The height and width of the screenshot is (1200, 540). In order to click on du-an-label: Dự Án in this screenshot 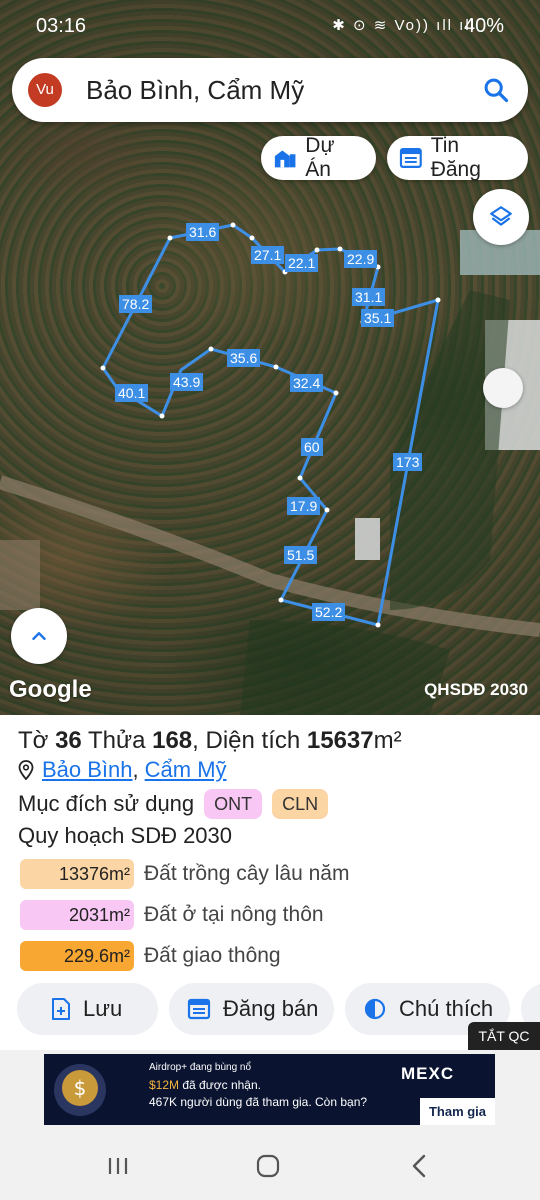, I will do `click(320, 157)`.